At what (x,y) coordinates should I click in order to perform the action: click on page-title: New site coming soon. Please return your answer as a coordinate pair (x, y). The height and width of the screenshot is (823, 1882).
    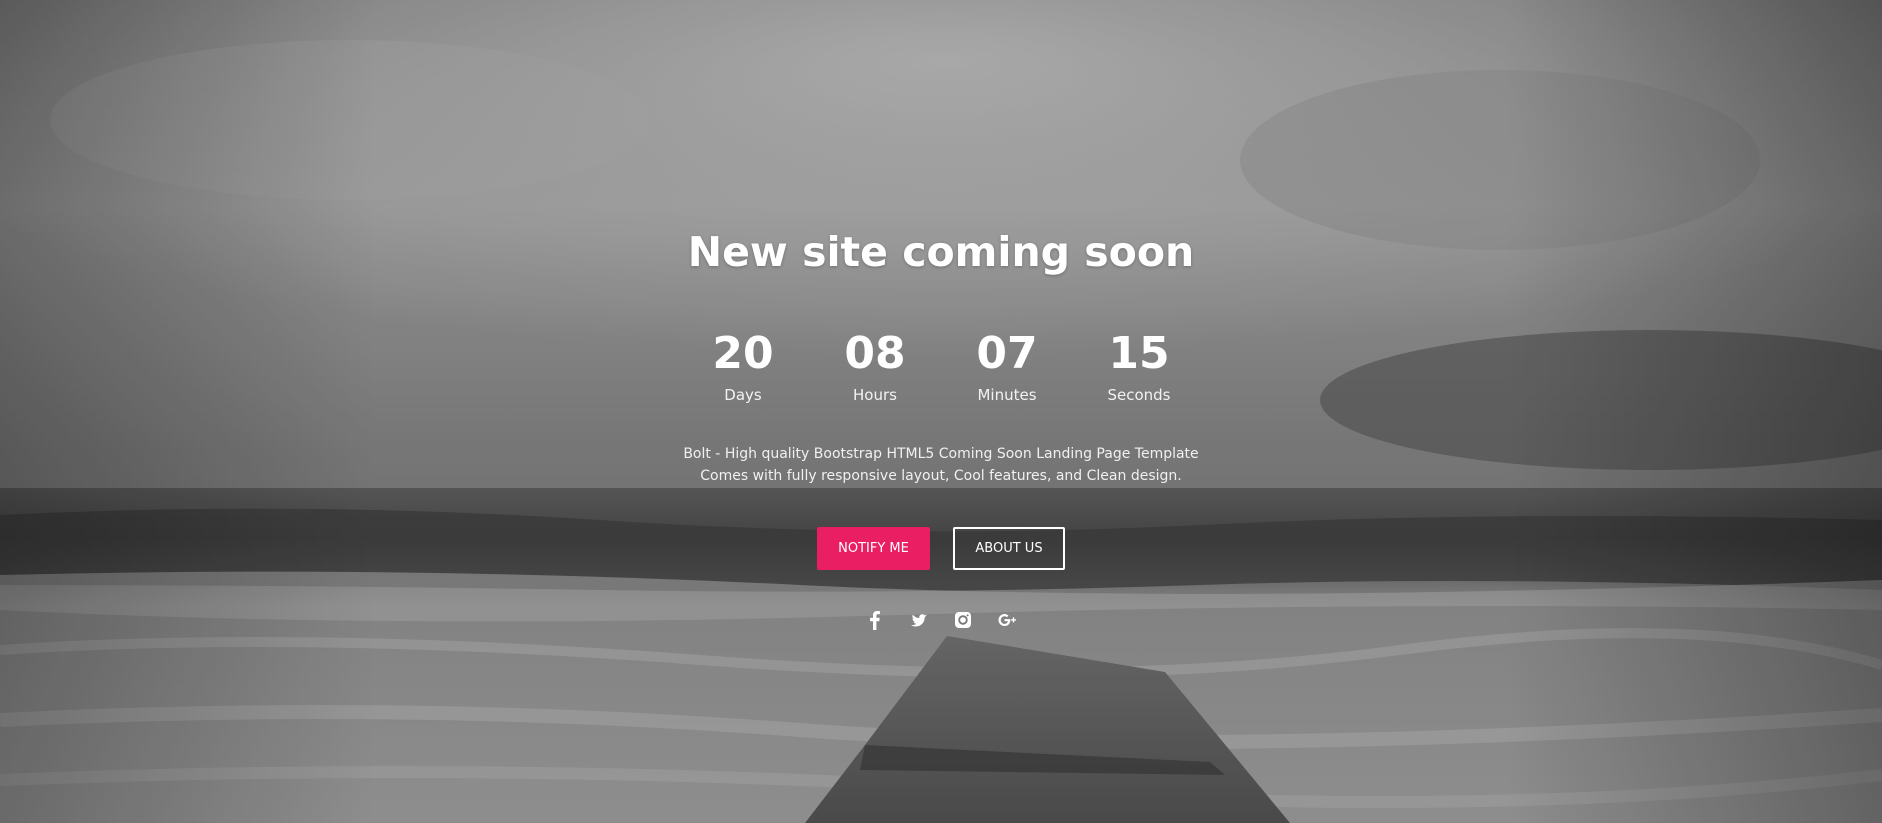
    Looking at the image, I should click on (941, 252).